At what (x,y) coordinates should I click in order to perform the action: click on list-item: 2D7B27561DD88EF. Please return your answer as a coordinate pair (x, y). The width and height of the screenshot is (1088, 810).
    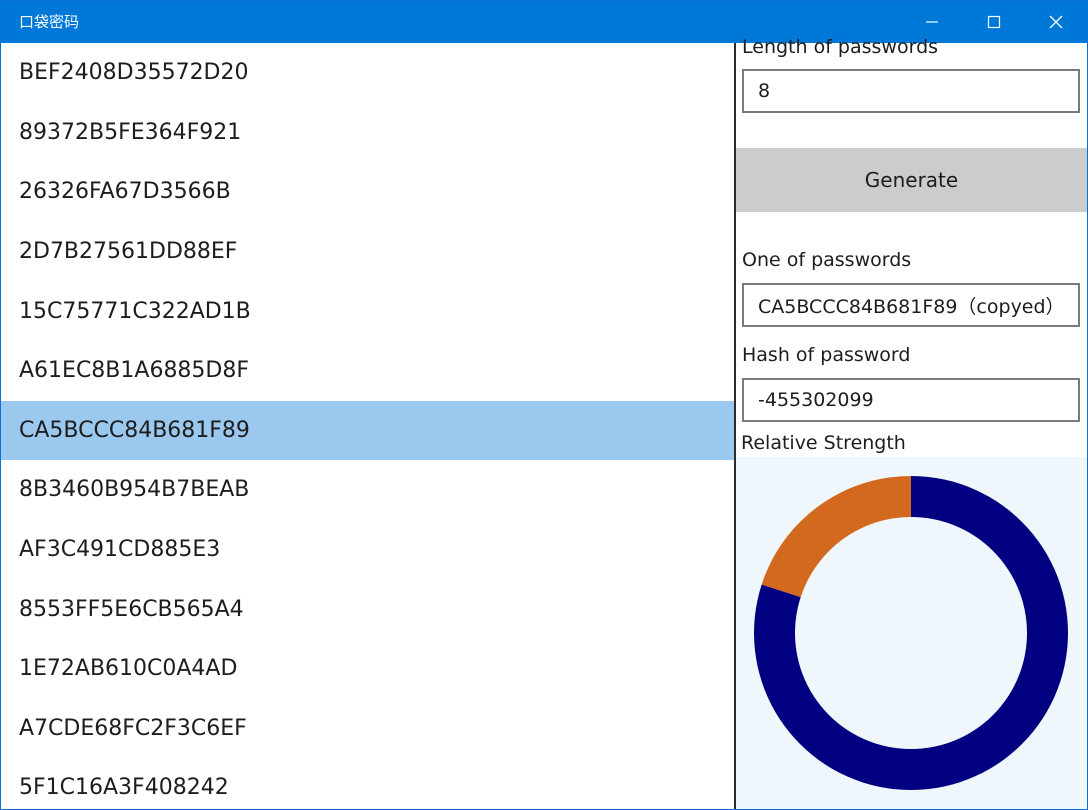
    Looking at the image, I should click on (367, 252).